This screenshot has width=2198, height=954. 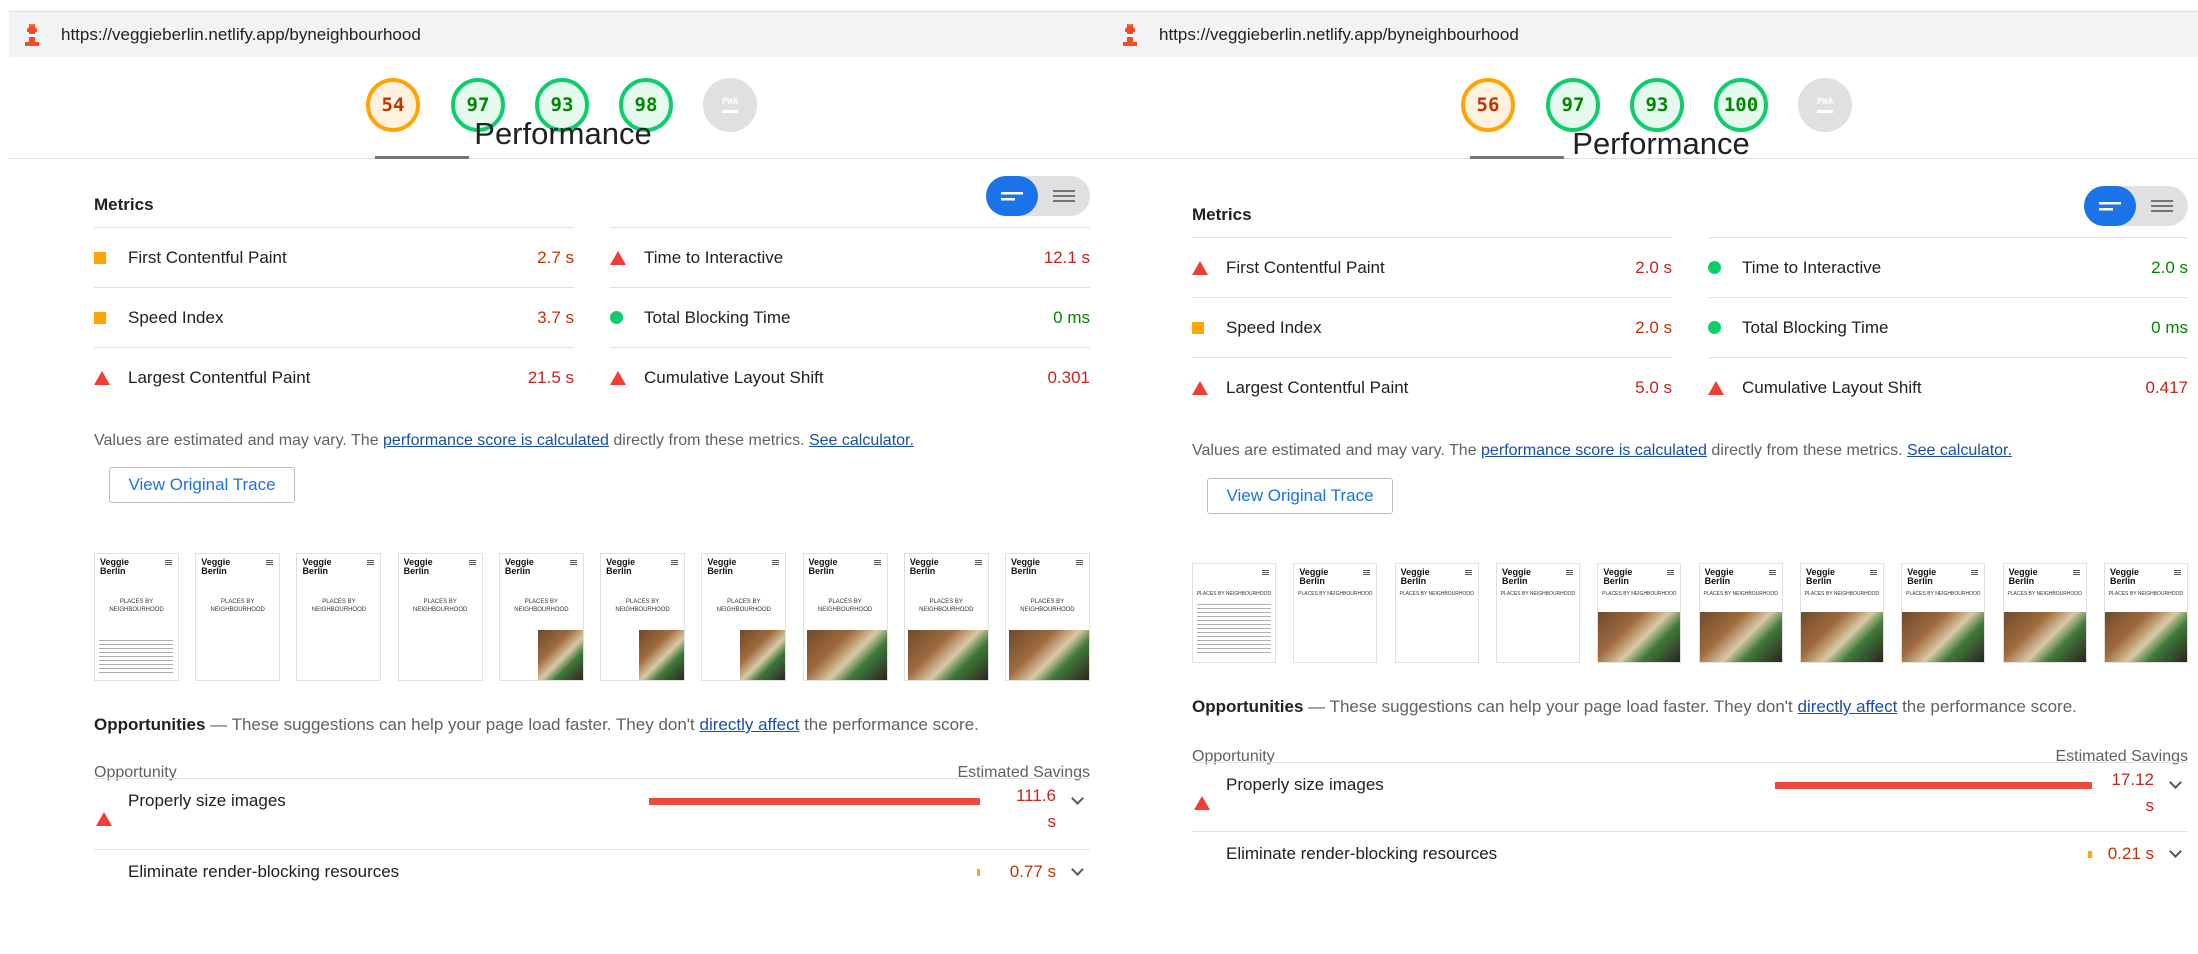 I want to click on metric-value: 5.0 s, so click(x=1653, y=387).